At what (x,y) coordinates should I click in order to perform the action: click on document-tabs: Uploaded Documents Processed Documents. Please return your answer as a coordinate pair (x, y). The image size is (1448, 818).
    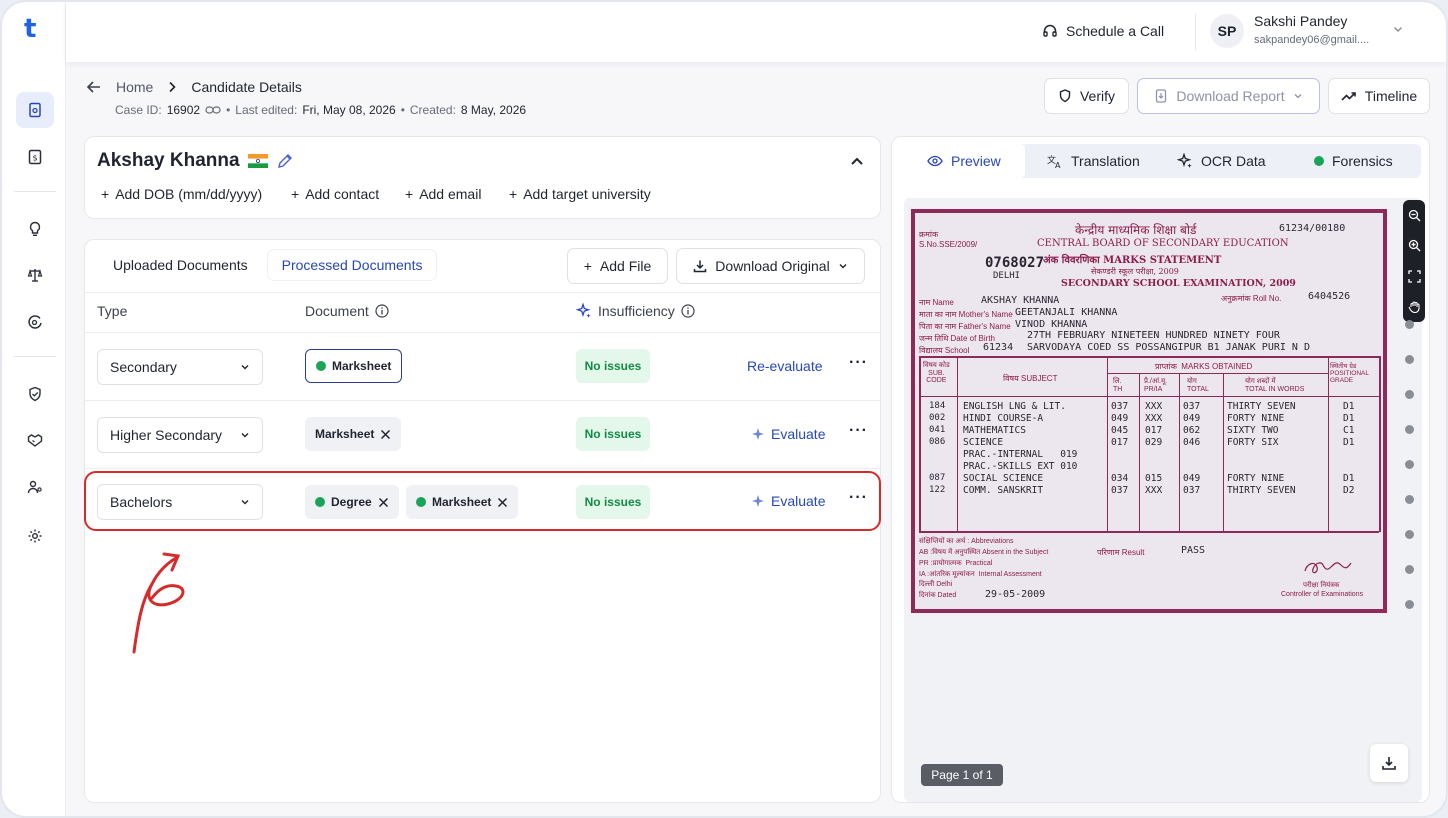
    Looking at the image, I should click on (268, 265).